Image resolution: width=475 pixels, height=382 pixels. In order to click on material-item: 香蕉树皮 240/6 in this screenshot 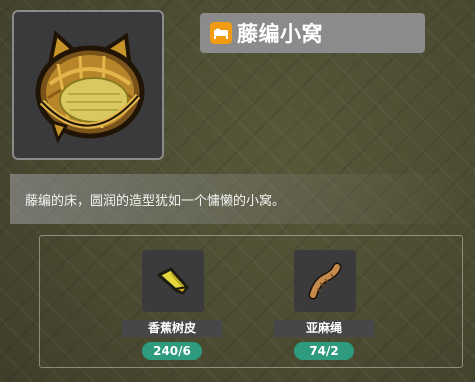, I will do `click(177, 306)`.